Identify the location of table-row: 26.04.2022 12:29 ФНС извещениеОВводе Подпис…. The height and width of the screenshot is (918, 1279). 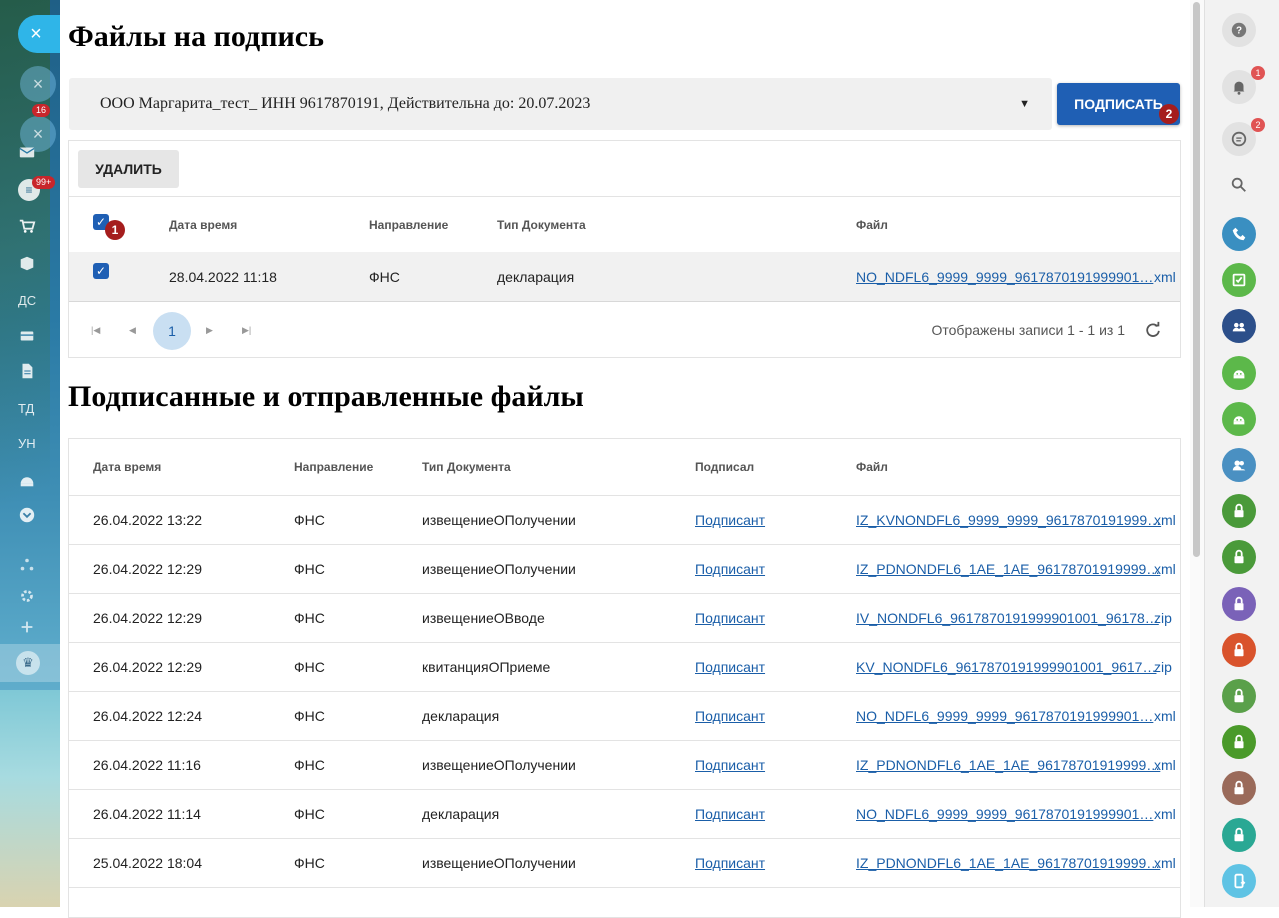
(624, 618).